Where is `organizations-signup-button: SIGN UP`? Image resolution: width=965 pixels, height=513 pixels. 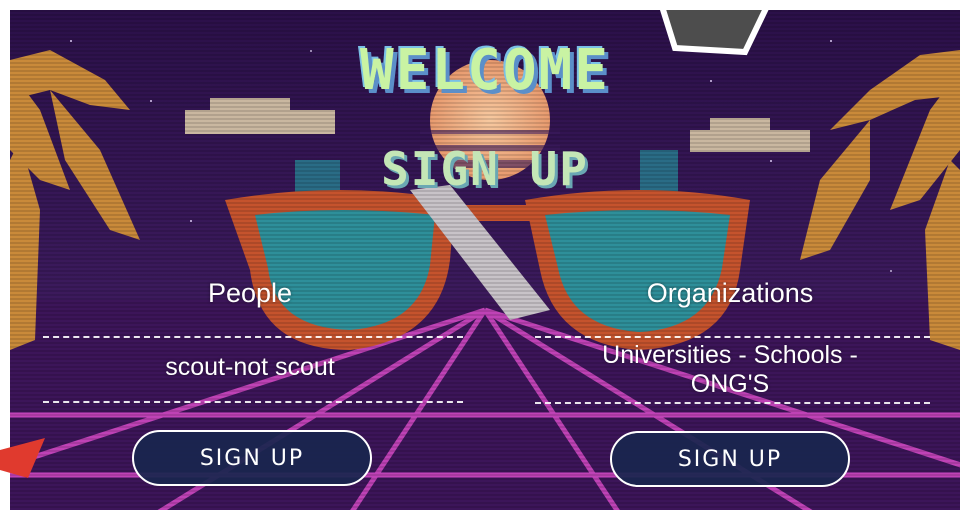
organizations-signup-button: SIGN UP is located at coordinates (730, 459).